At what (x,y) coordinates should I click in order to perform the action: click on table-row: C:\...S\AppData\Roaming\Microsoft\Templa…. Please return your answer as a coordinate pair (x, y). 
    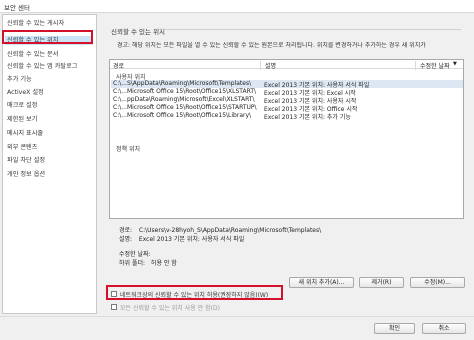
    Looking at the image, I should click on (287, 84).